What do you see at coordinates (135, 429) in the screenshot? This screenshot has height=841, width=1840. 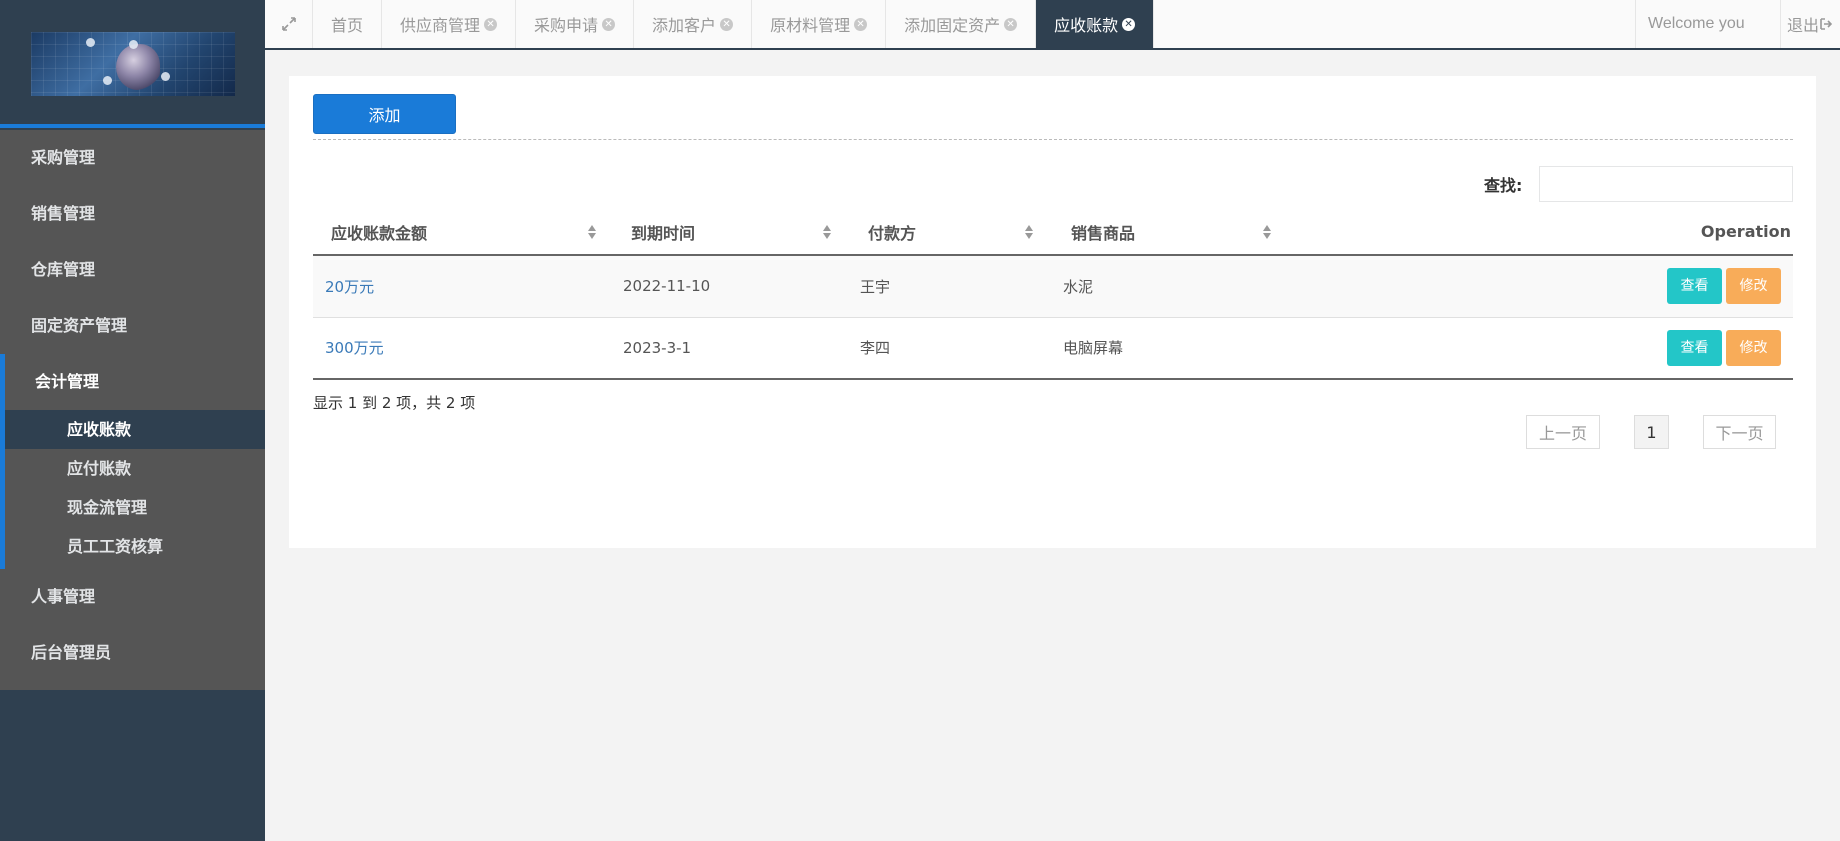 I see `sidebar-subitem-receivables: 应收账款` at bounding box center [135, 429].